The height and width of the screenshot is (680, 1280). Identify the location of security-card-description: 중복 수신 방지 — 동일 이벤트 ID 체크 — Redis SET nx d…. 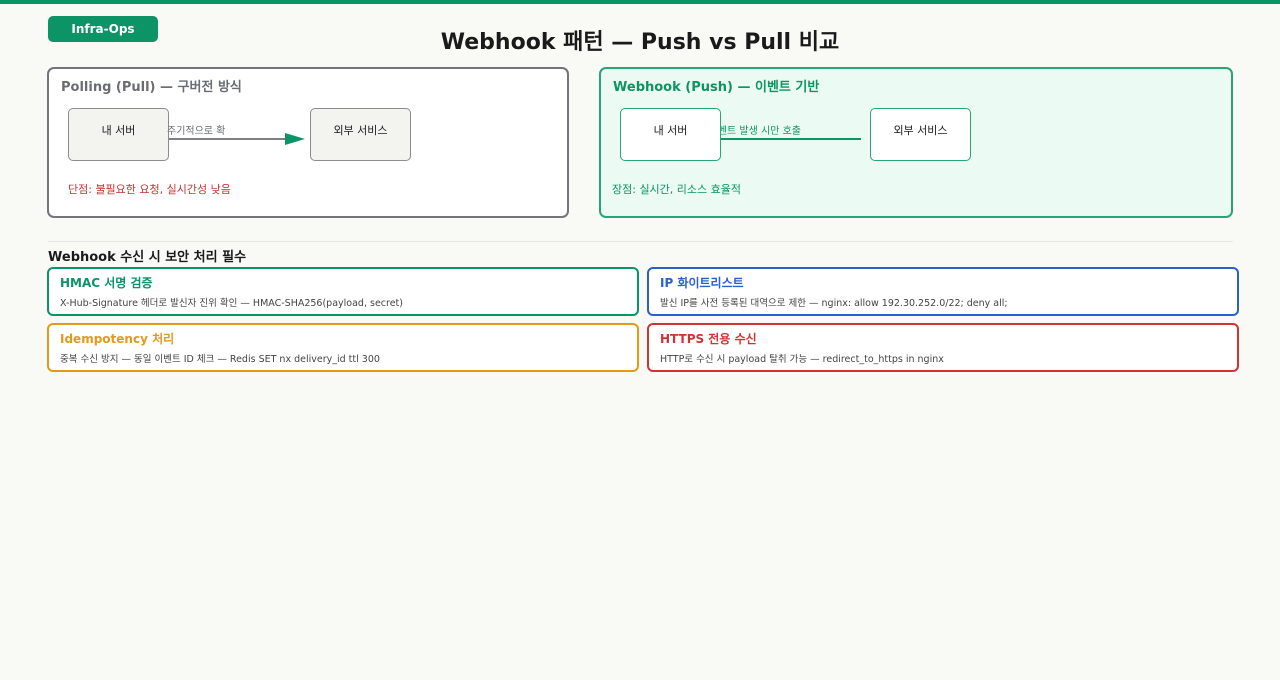
(220, 359).